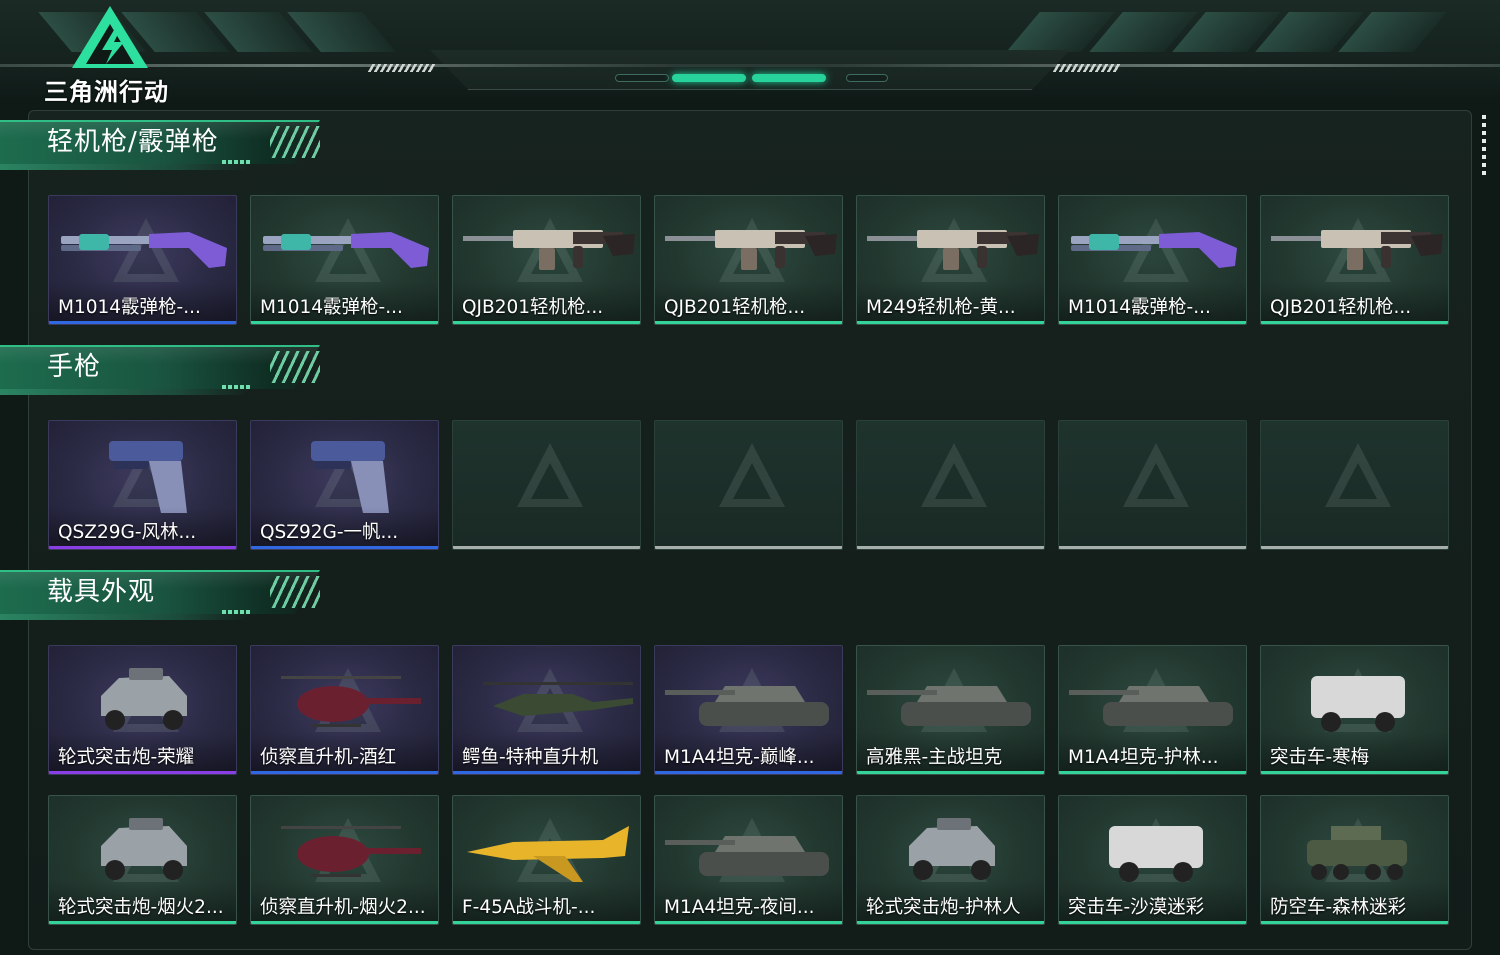  I want to click on section-header-guns: 轻机枪/霰弹枪, so click(165, 146).